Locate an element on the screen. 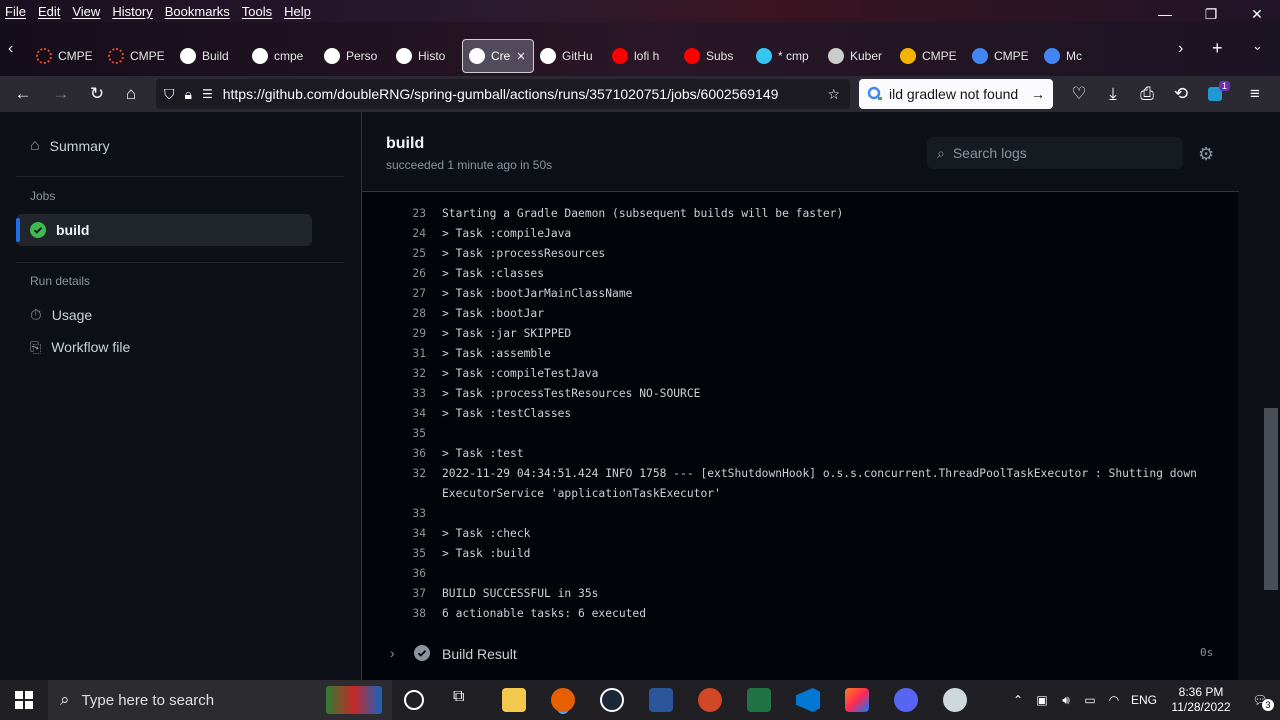  reload-icon: ↻ is located at coordinates (97, 94).